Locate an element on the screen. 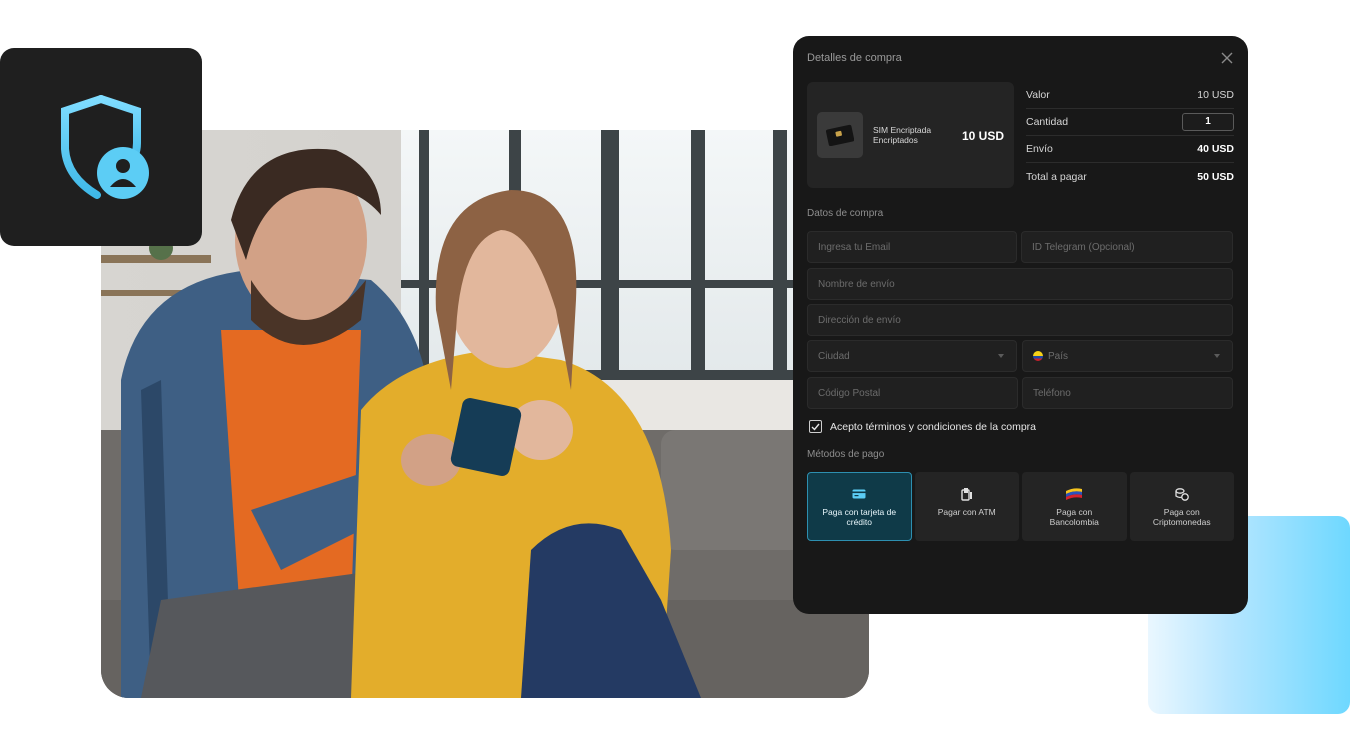  telegram-id-field: ID Telegram (Opcional) is located at coordinates (1127, 247).